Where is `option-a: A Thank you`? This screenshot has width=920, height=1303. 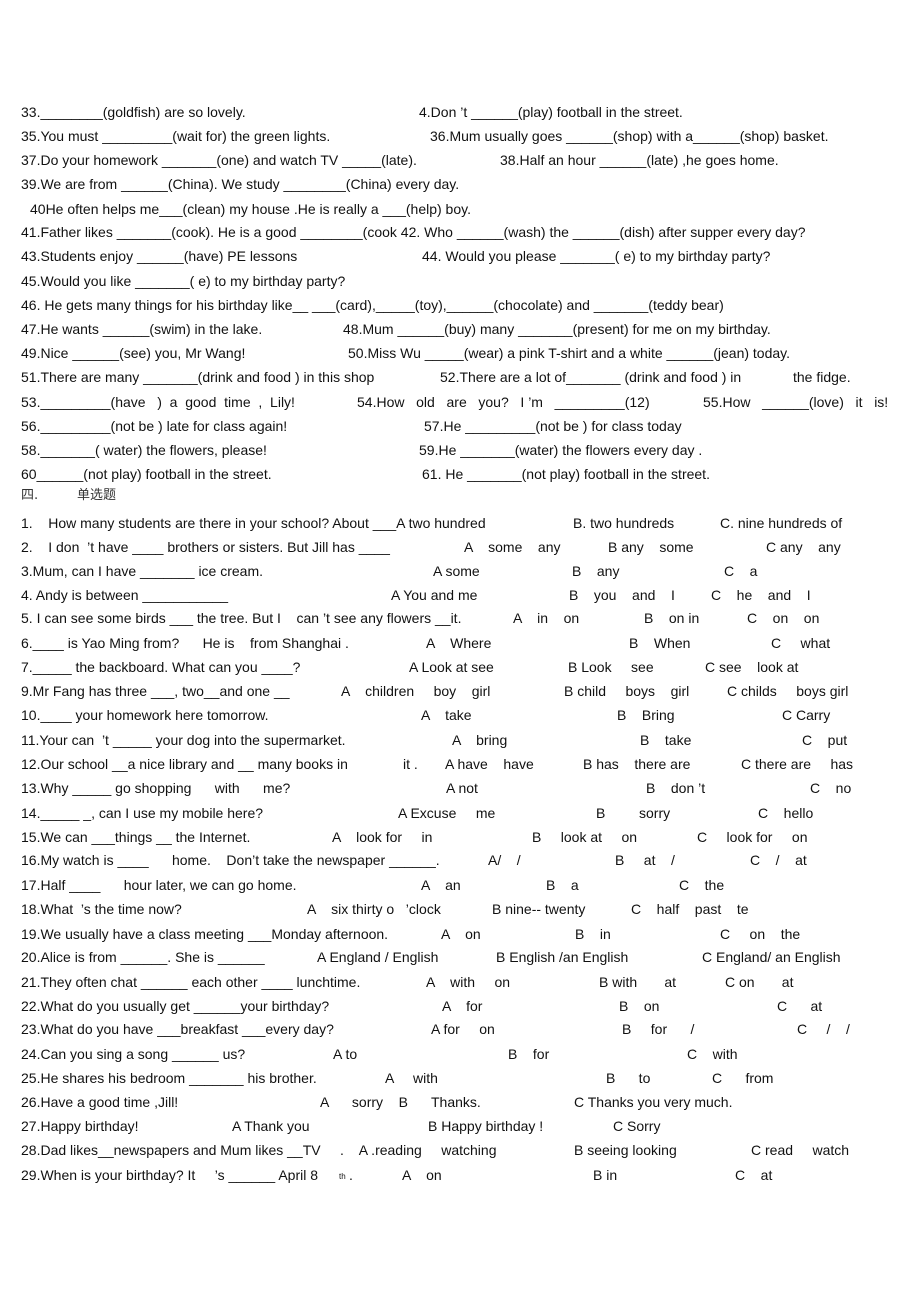
option-a: A Thank you is located at coordinates (271, 1126).